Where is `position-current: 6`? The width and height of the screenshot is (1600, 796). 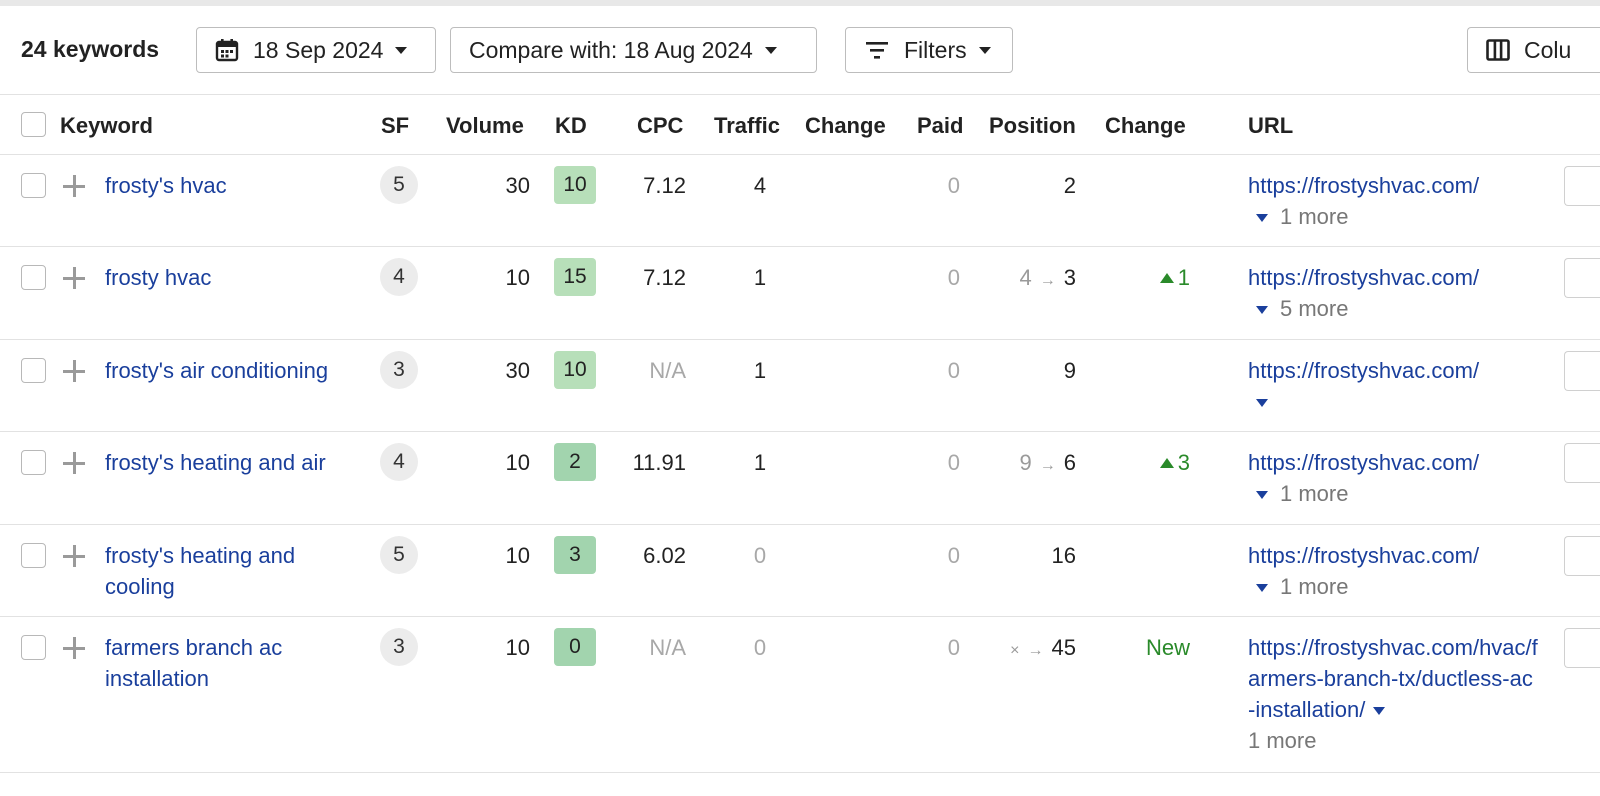
position-current: 6 is located at coordinates (1069, 462).